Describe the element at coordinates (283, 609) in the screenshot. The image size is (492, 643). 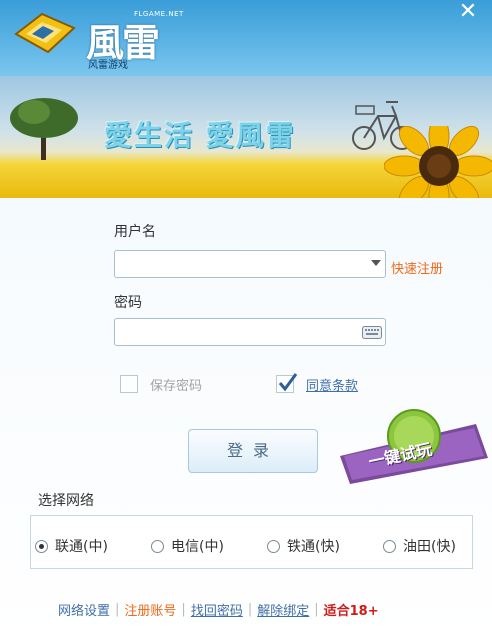
I see `unbind-link: 解除绑定` at that location.